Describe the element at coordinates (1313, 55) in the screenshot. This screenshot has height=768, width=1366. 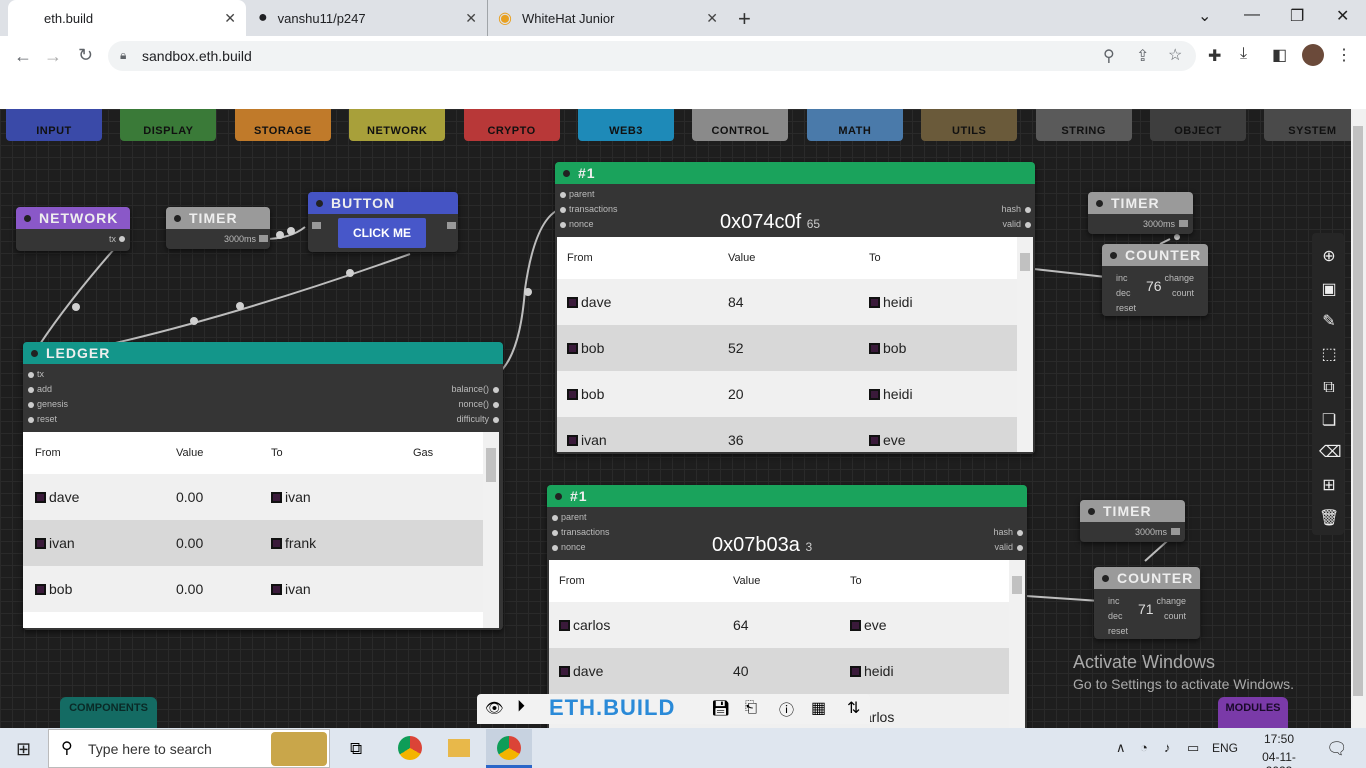
I see `profile-avatar` at that location.